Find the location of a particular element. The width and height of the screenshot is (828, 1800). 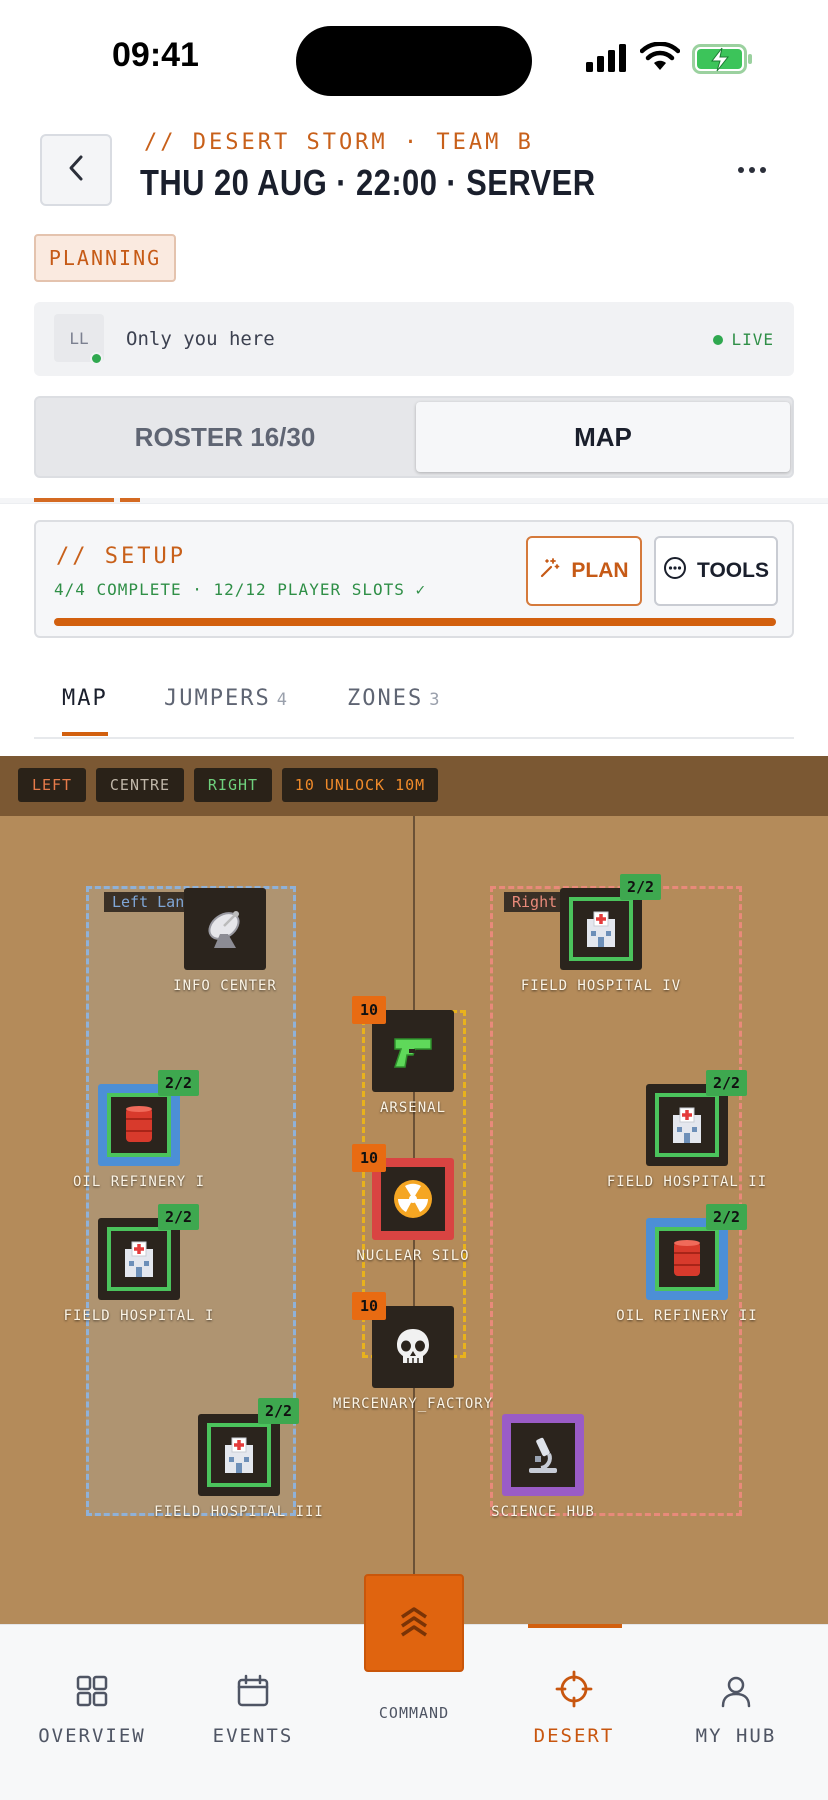

nav-desert: DESERT is located at coordinates (574, 1690).